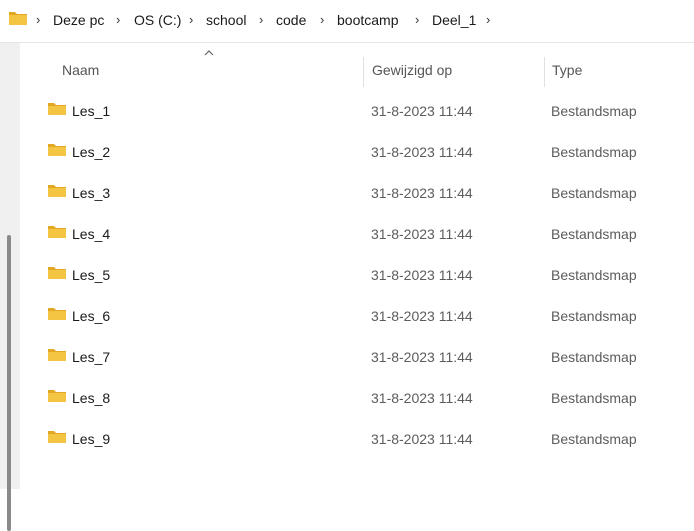 The image size is (694, 531). Describe the element at coordinates (357, 151) in the screenshot. I see `list-item: Les_2 31-8-2023 11:44 Bestandsmap` at that location.